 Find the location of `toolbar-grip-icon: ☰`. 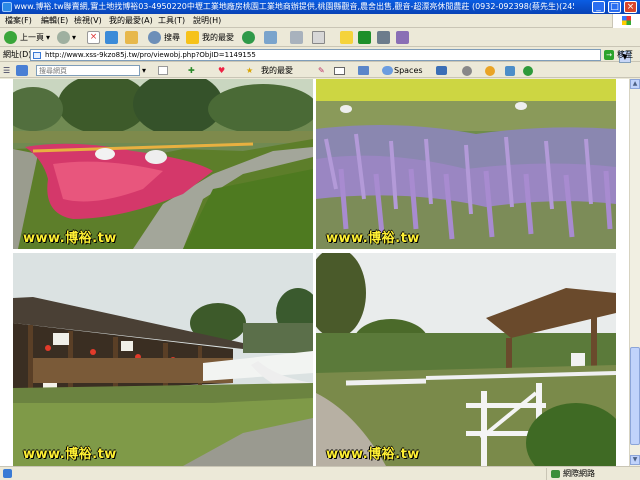

toolbar-grip-icon: ☰ is located at coordinates (6, 70).